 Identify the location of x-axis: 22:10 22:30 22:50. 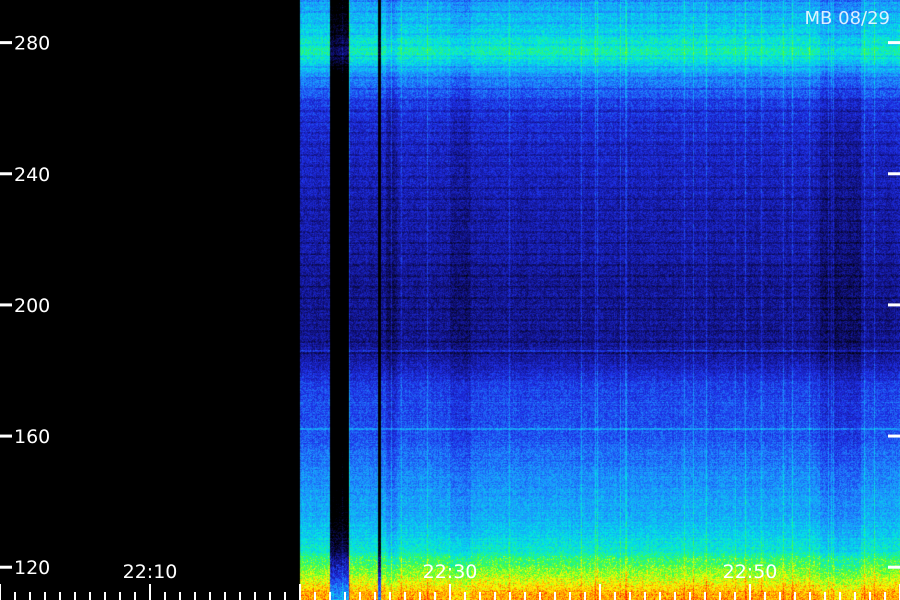
(450, 580).